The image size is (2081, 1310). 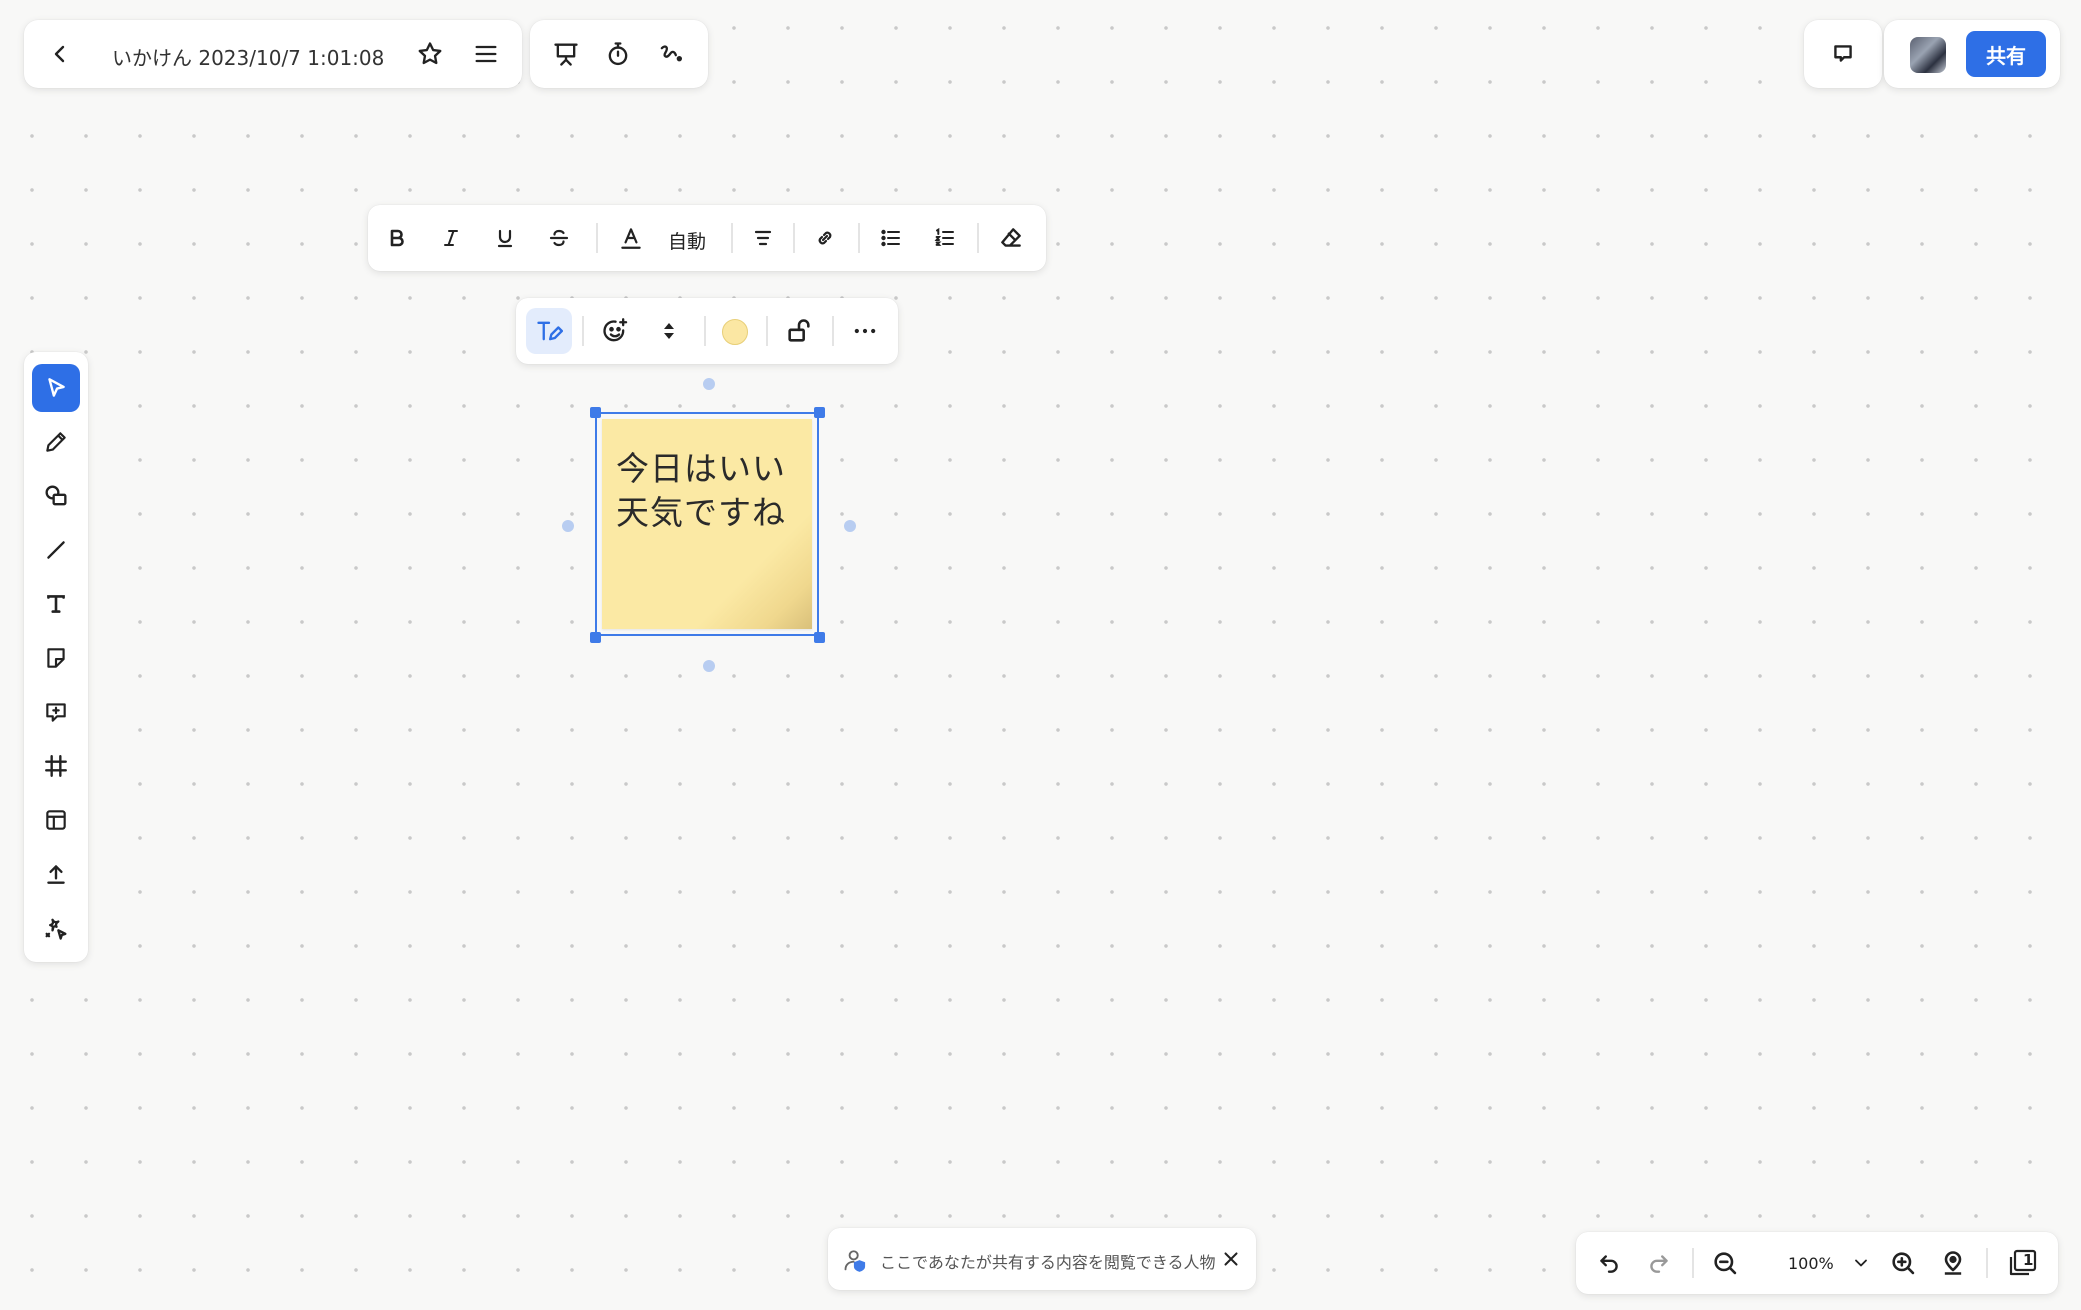 I want to click on ai-tool, so click(x=56, y=928).